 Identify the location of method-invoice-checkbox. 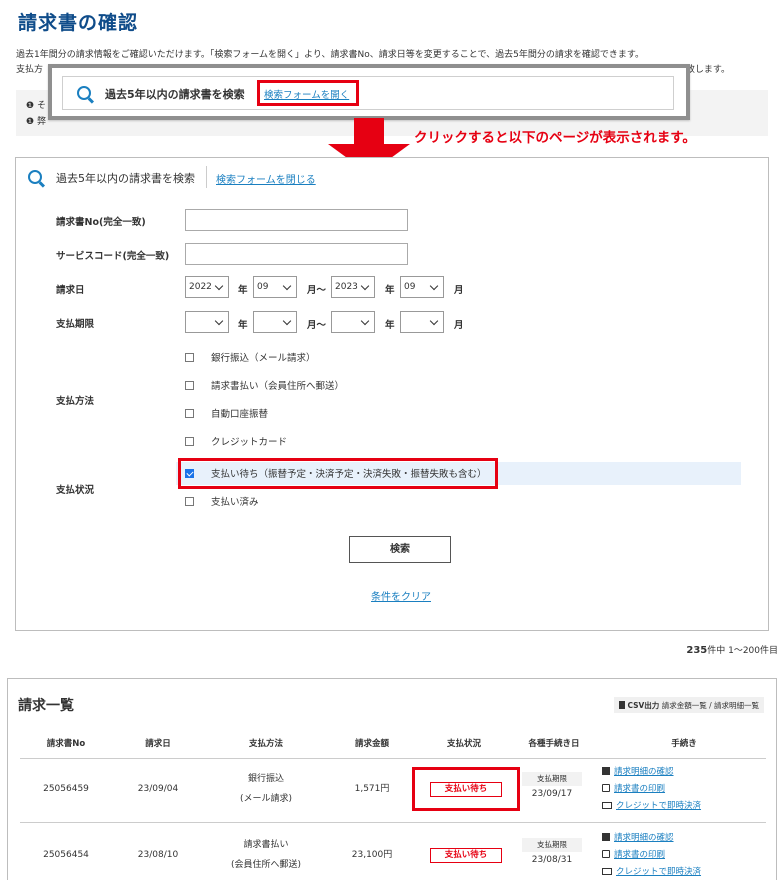
(189, 385).